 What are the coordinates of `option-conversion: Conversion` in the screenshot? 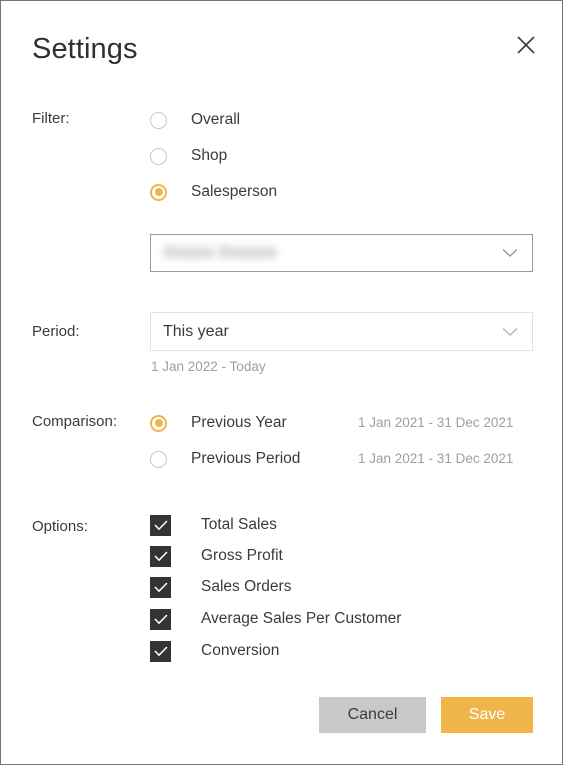 It's located at (214, 651).